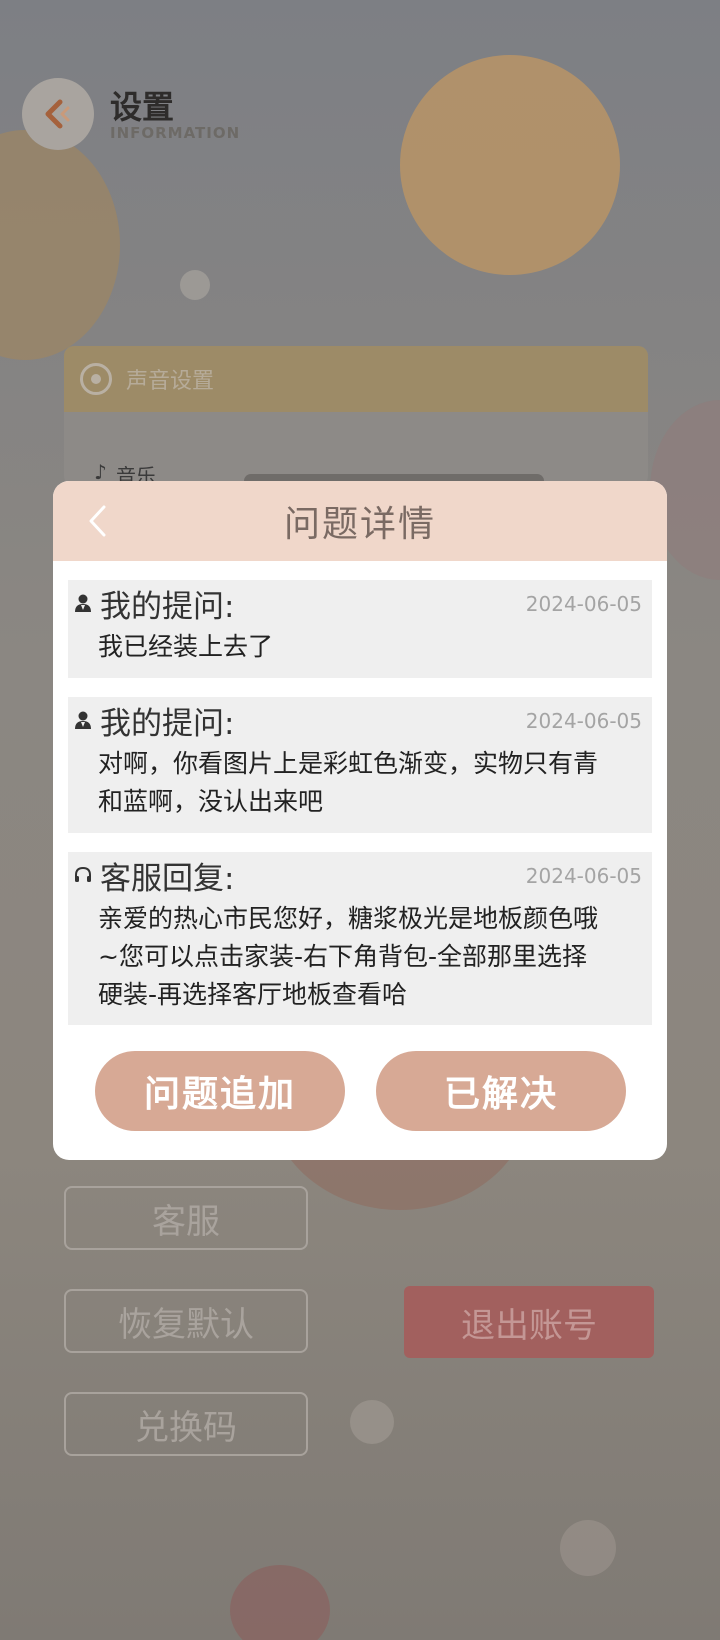 Image resolution: width=720 pixels, height=1640 pixels. What do you see at coordinates (356, 379) in the screenshot?
I see `sound-settings-header: 声音设置` at bounding box center [356, 379].